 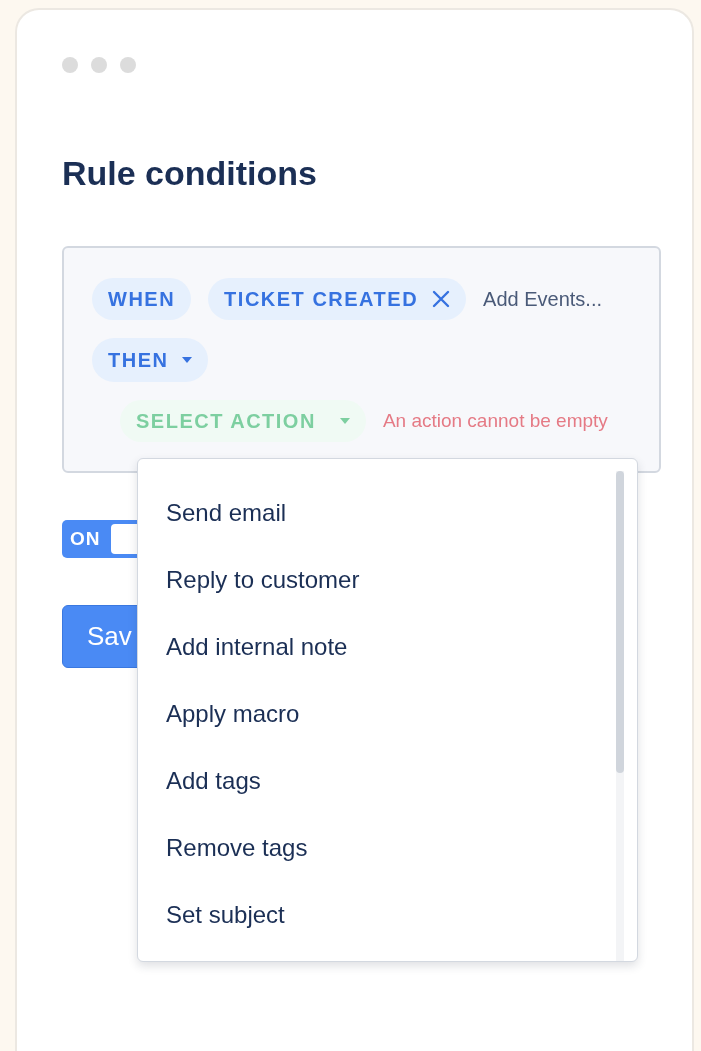 I want to click on when-tag: WHEN, so click(x=142, y=299).